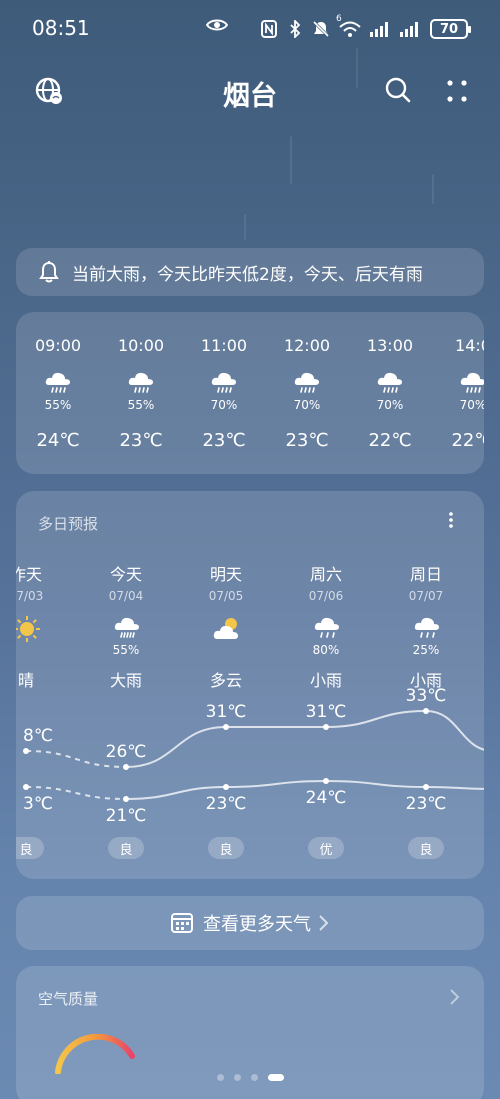 This screenshot has width=500, height=1099. What do you see at coordinates (58, 345) in the screenshot?
I see `hourly-time: 09:00` at bounding box center [58, 345].